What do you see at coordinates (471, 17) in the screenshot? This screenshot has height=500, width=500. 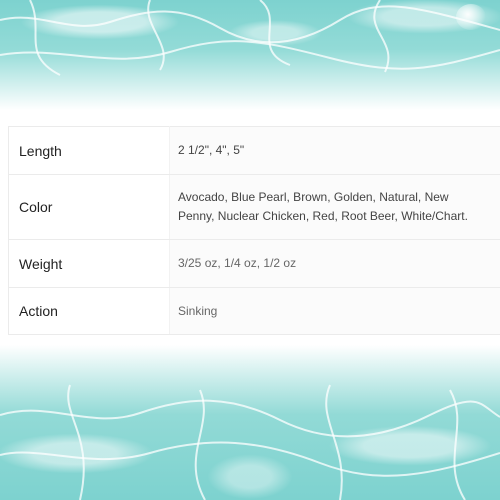 I see `bubble-highlight` at bounding box center [471, 17].